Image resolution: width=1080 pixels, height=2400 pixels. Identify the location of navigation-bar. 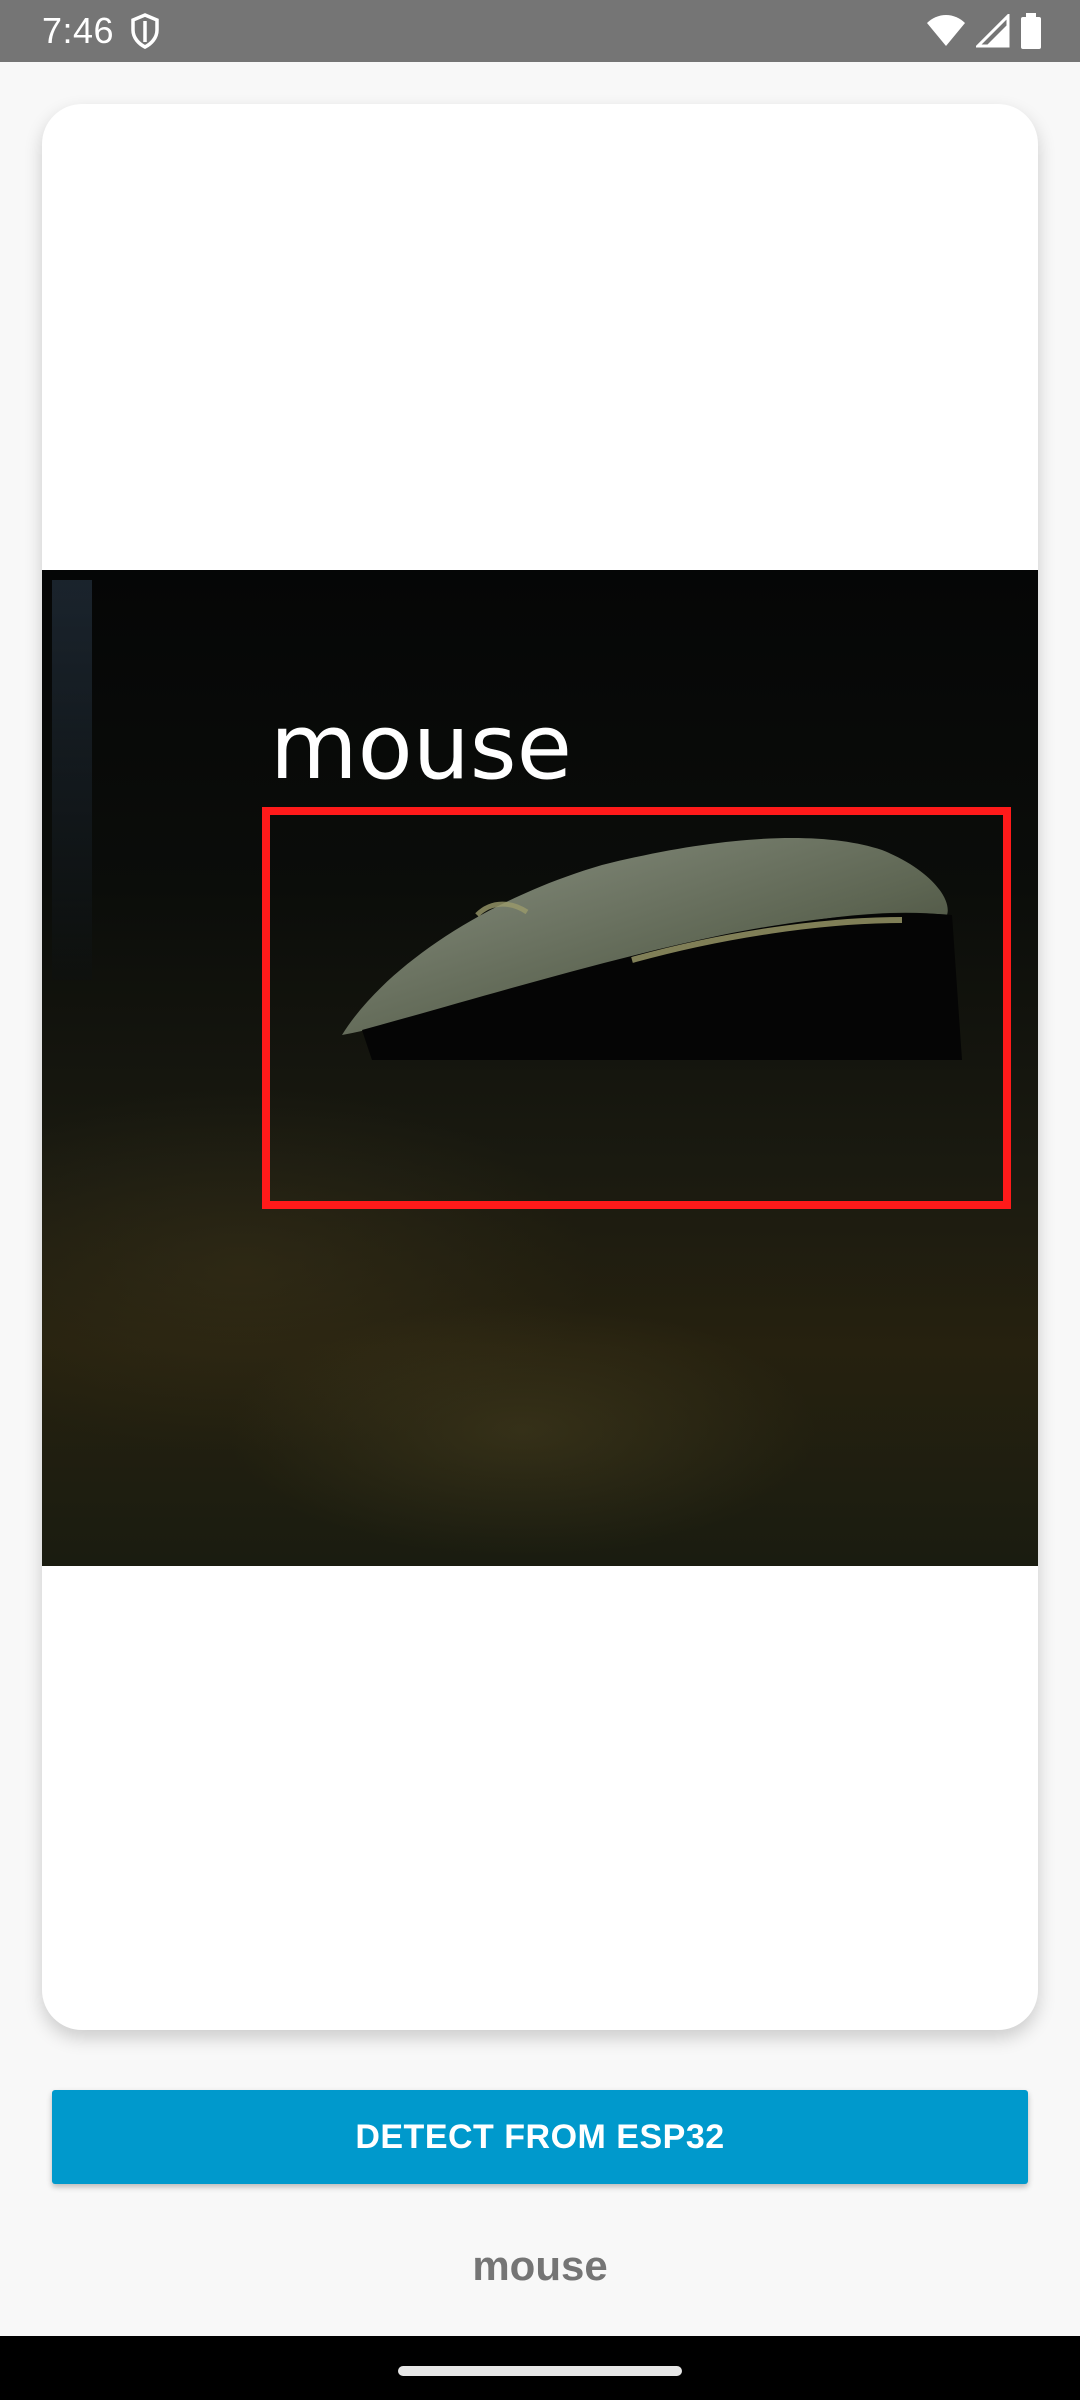
(540, 2368).